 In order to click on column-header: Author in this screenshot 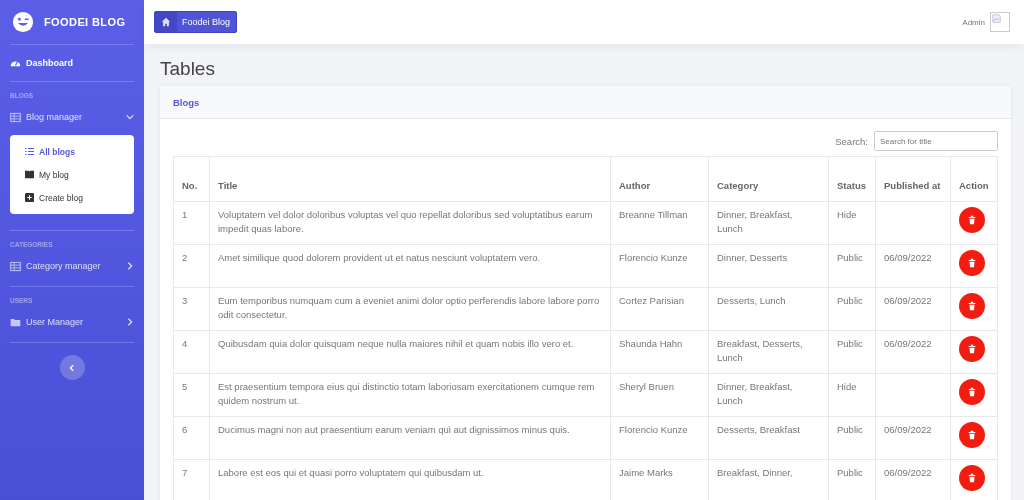, I will do `click(659, 179)`.